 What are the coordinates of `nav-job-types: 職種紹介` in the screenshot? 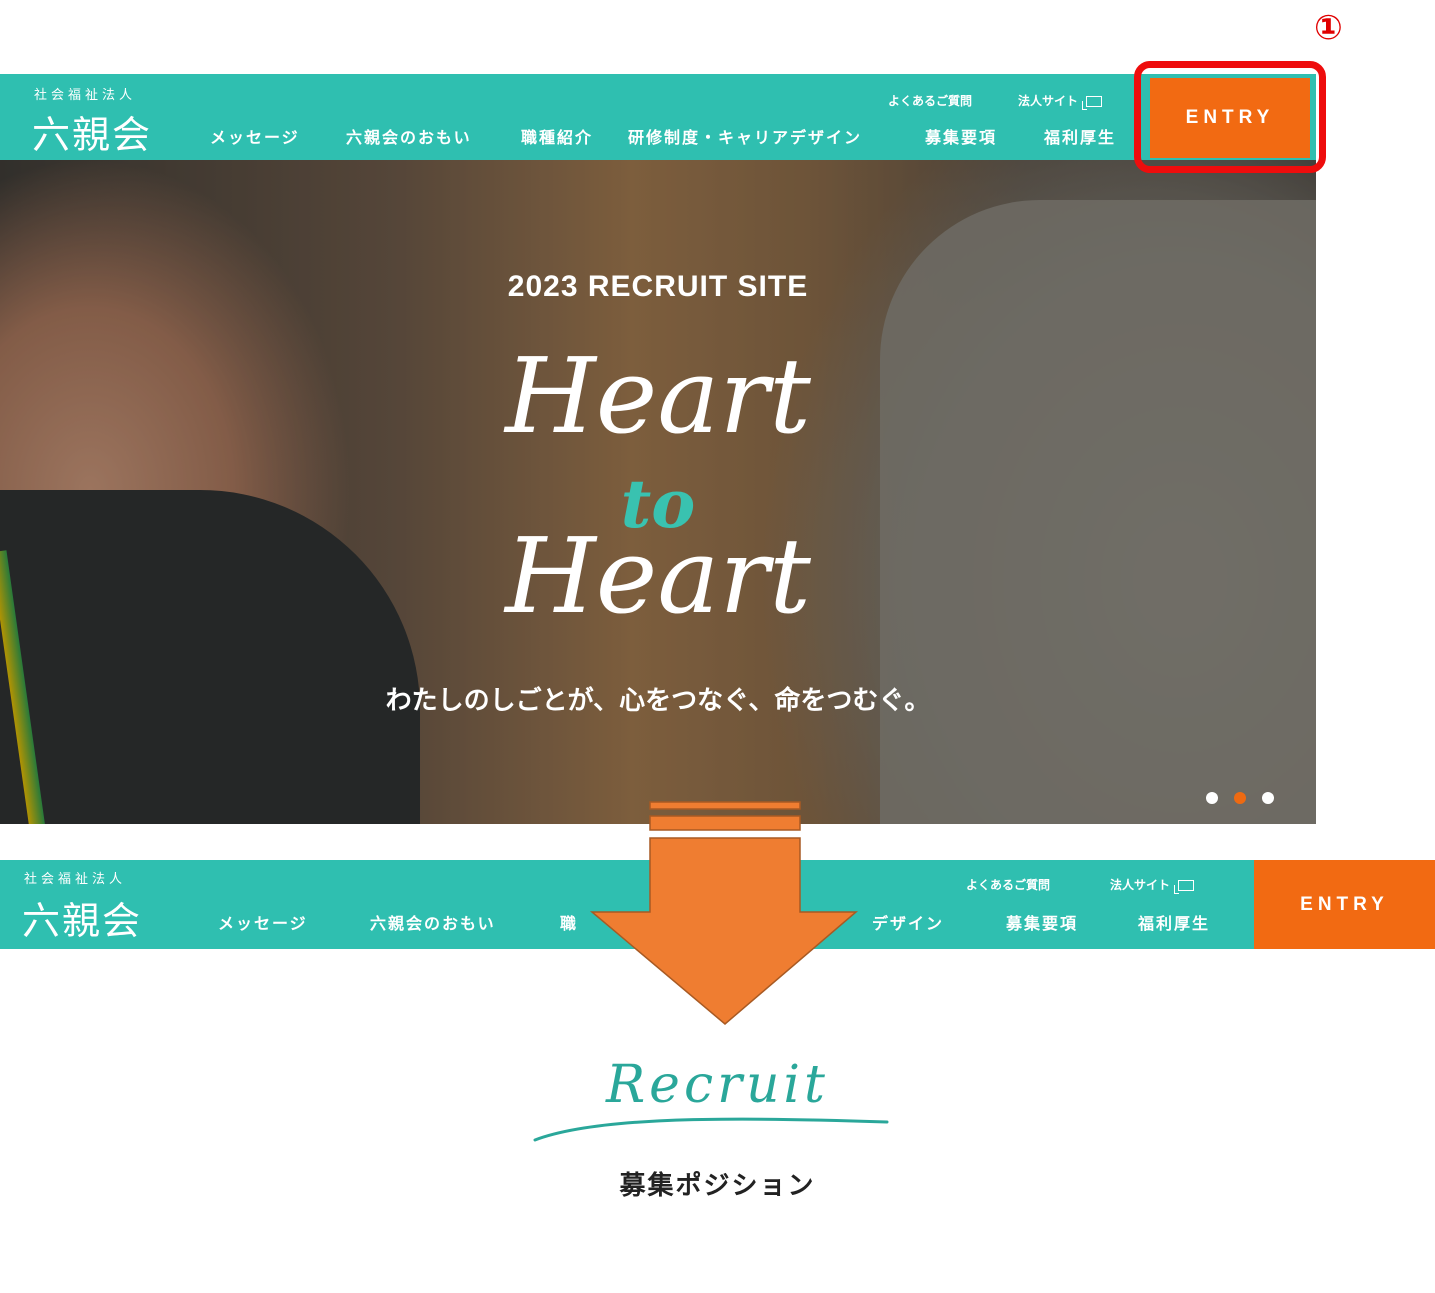 It's located at (557, 136).